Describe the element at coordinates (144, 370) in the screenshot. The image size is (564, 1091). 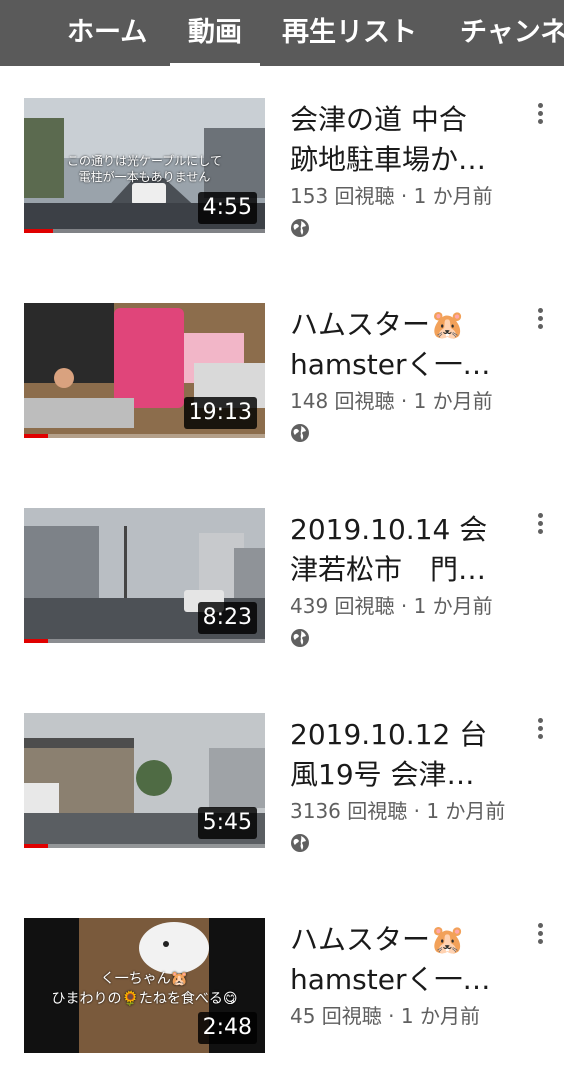
I see `video-thumbnail: 19:13` at that location.